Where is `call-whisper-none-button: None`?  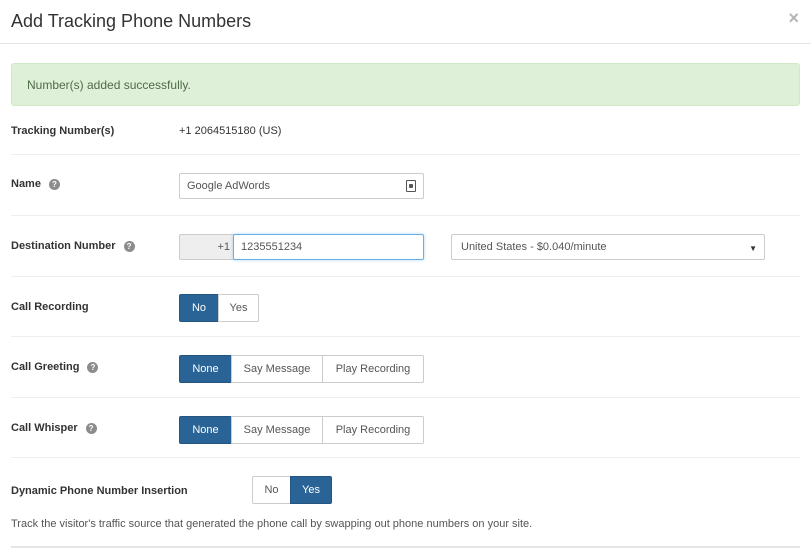 call-whisper-none-button: None is located at coordinates (205, 430).